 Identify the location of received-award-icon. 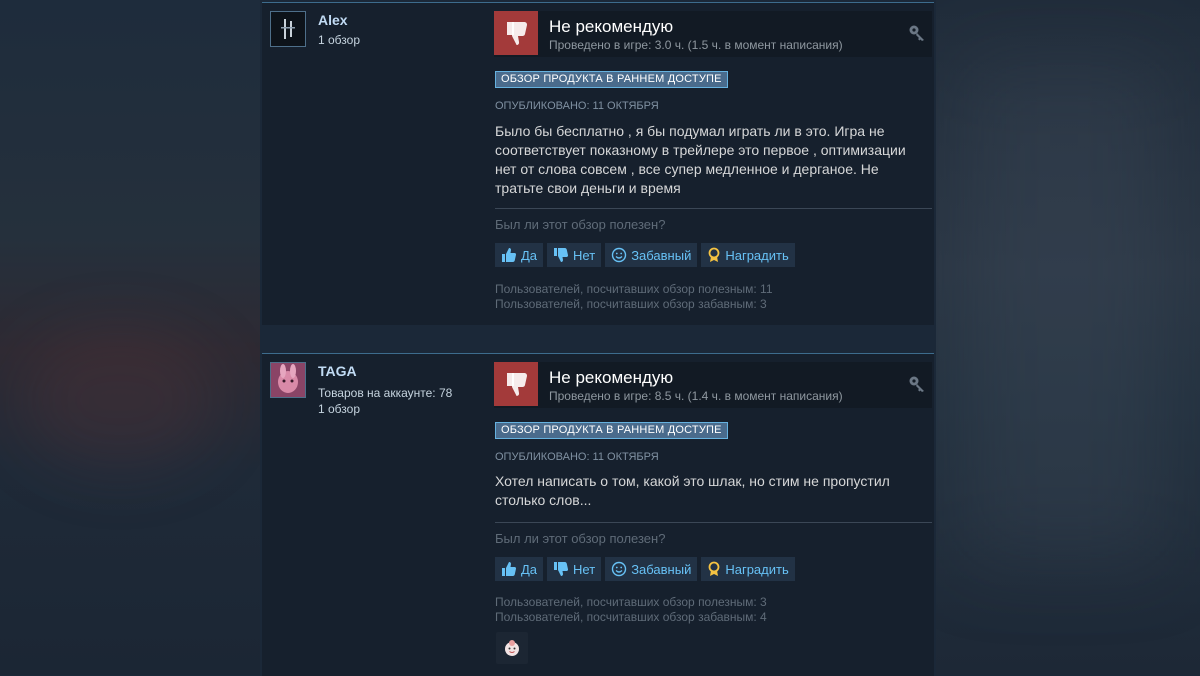
(512, 648).